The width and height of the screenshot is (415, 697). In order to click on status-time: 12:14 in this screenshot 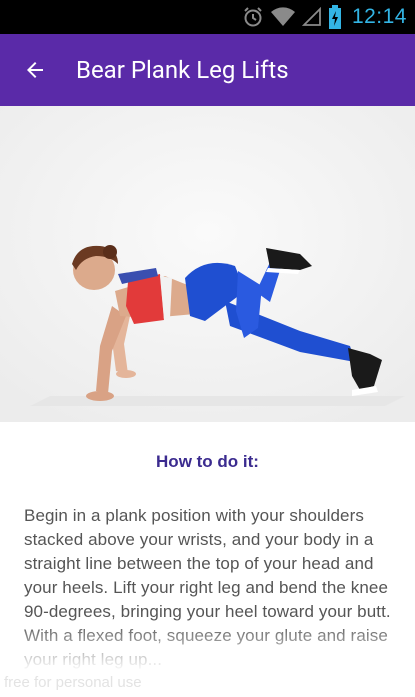, I will do `click(379, 16)`.